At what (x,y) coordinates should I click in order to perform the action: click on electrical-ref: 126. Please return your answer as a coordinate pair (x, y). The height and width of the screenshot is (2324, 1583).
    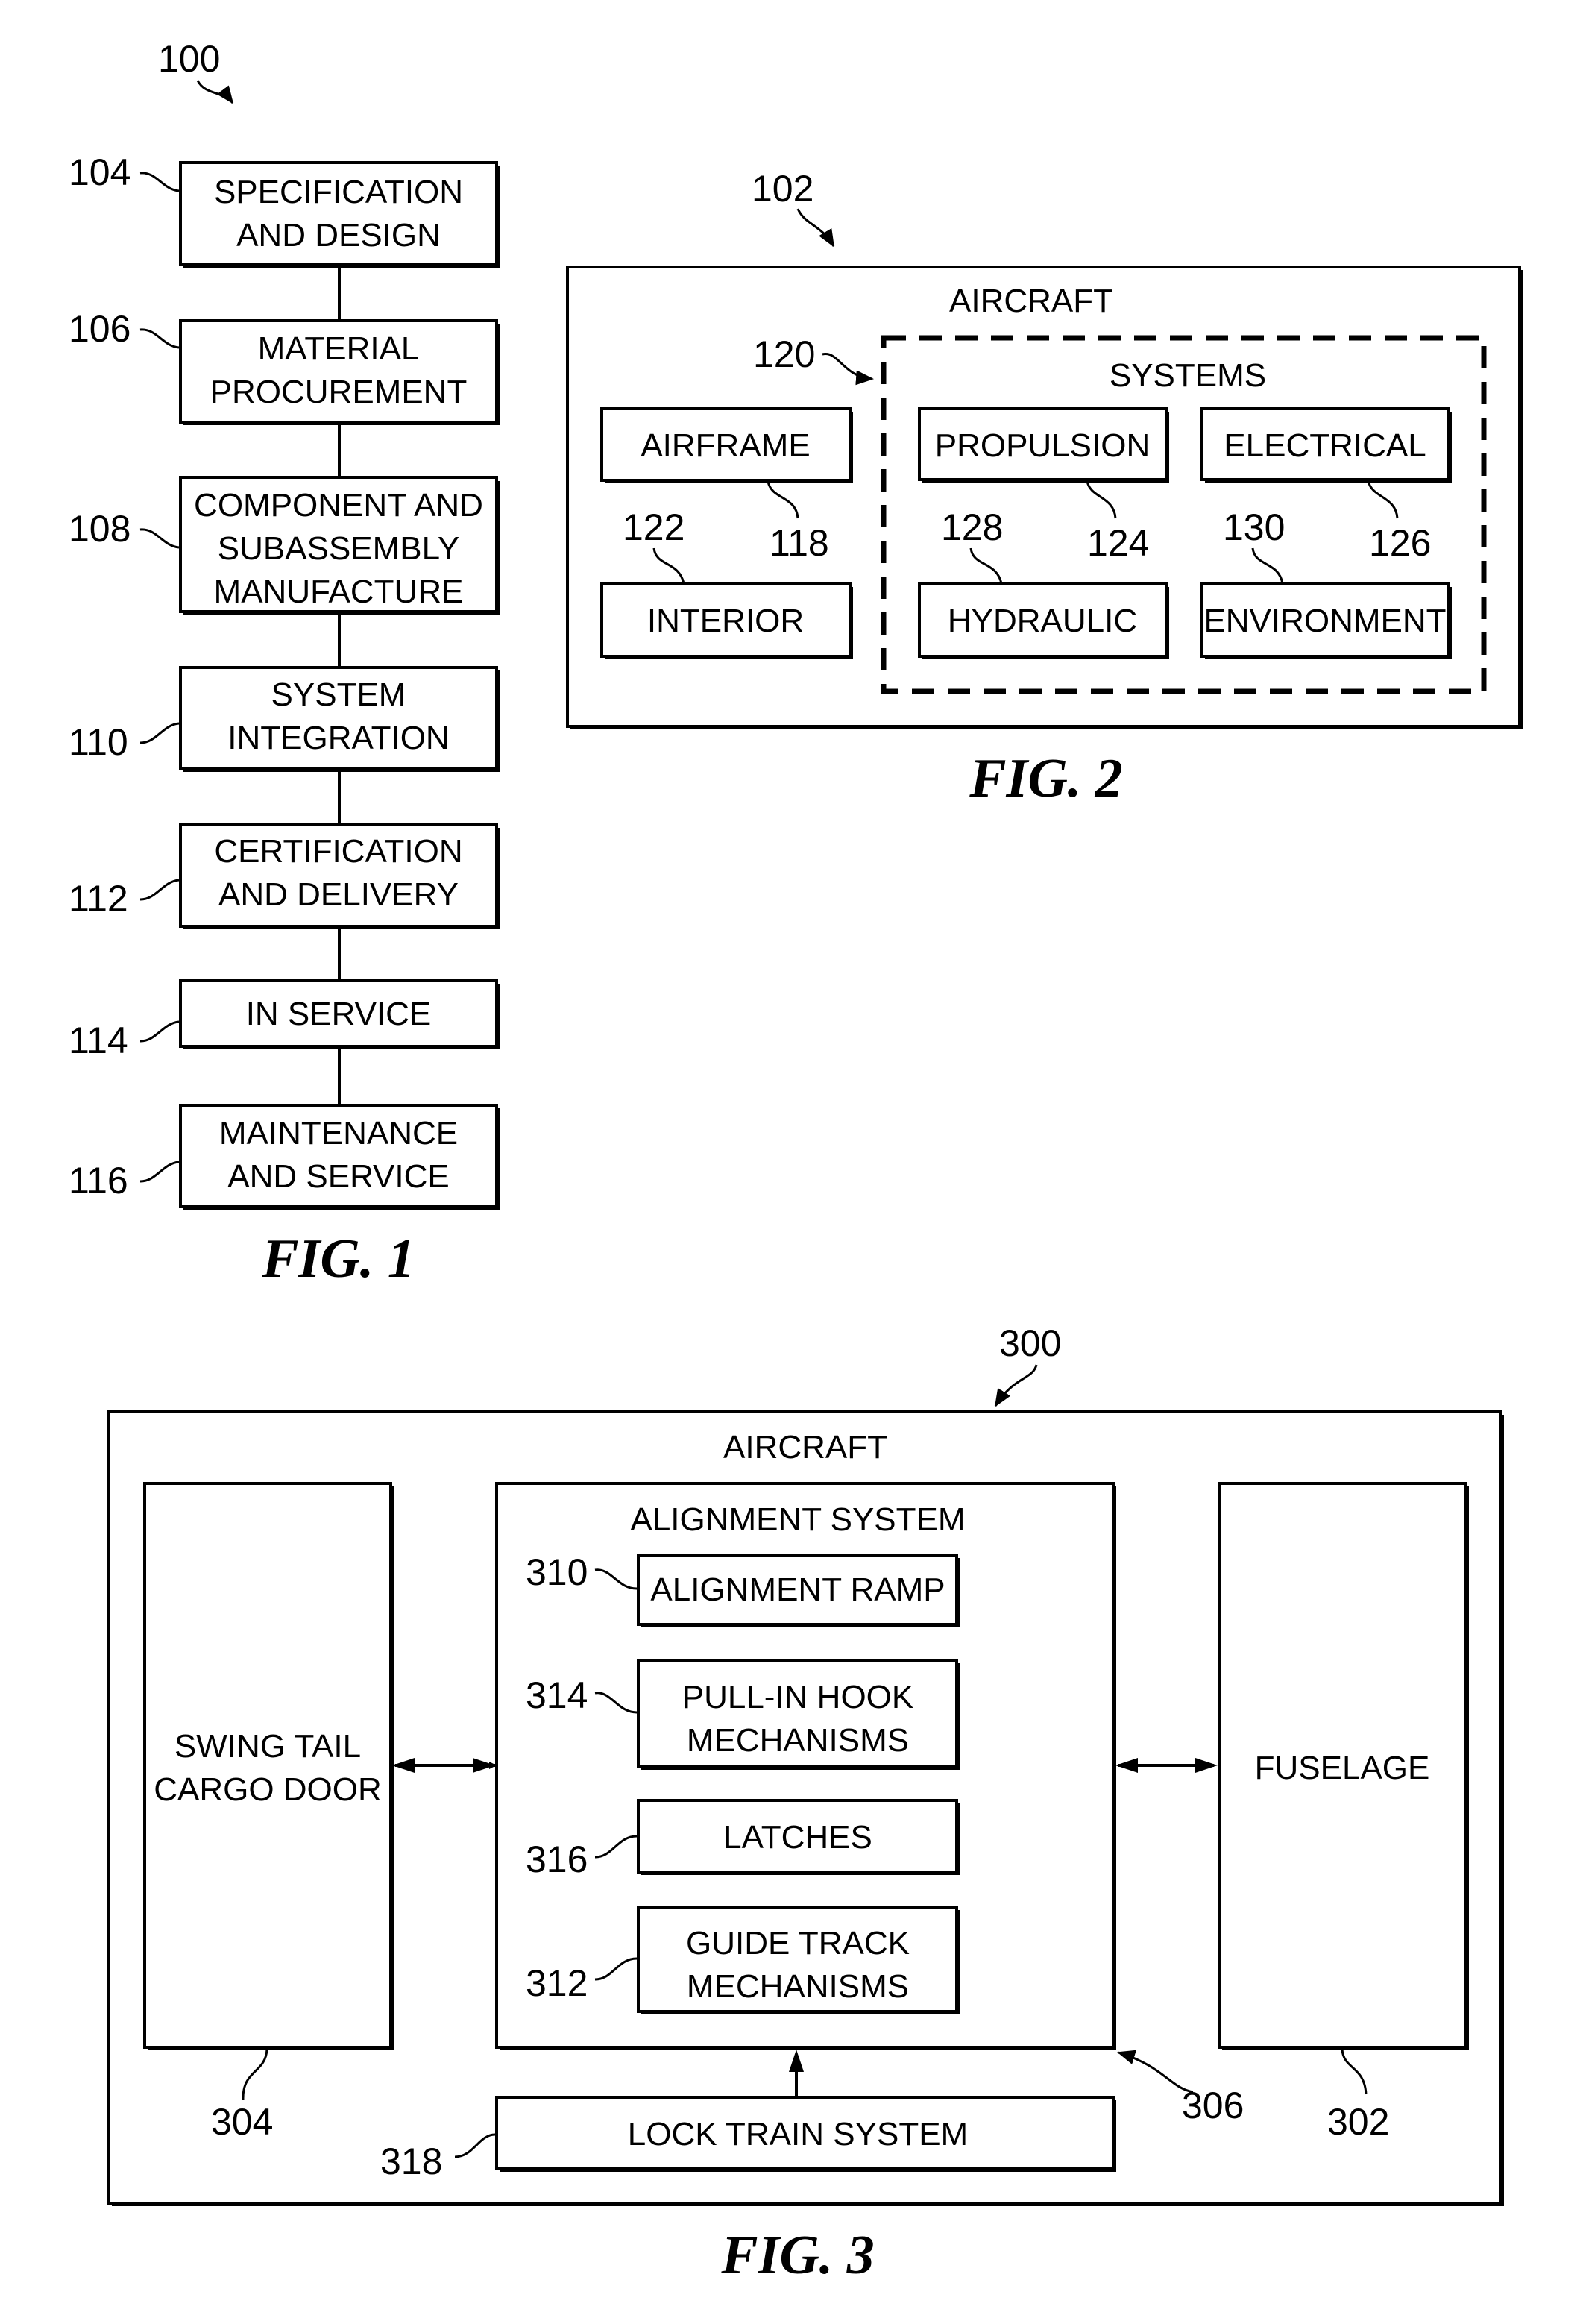
    Looking at the image, I should click on (1400, 543).